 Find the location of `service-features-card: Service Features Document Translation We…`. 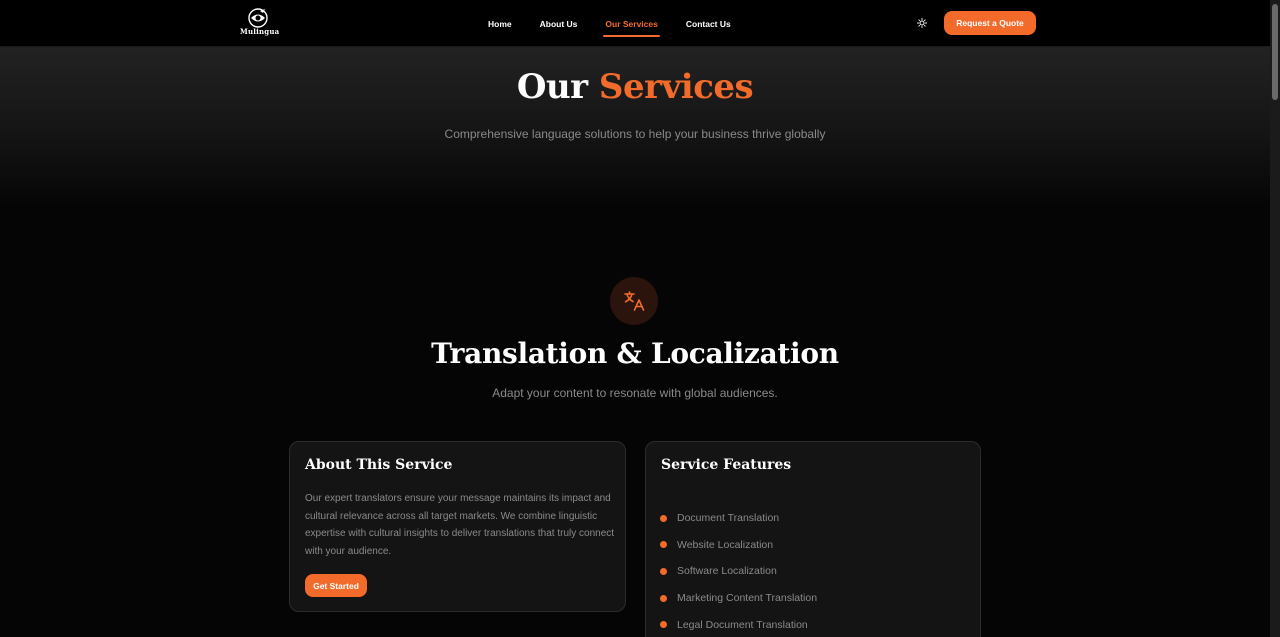

service-features-card: Service Features Document Translation We… is located at coordinates (813, 539).